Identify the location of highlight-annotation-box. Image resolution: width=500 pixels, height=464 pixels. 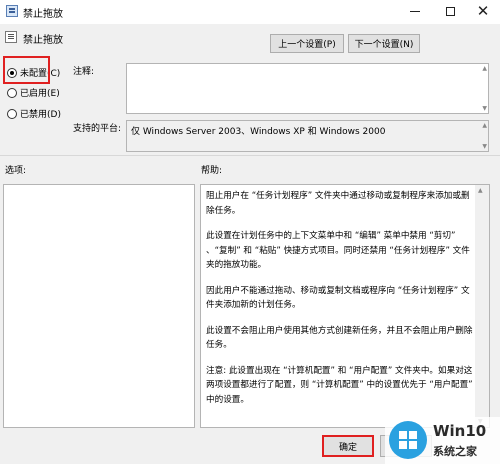
(26, 70).